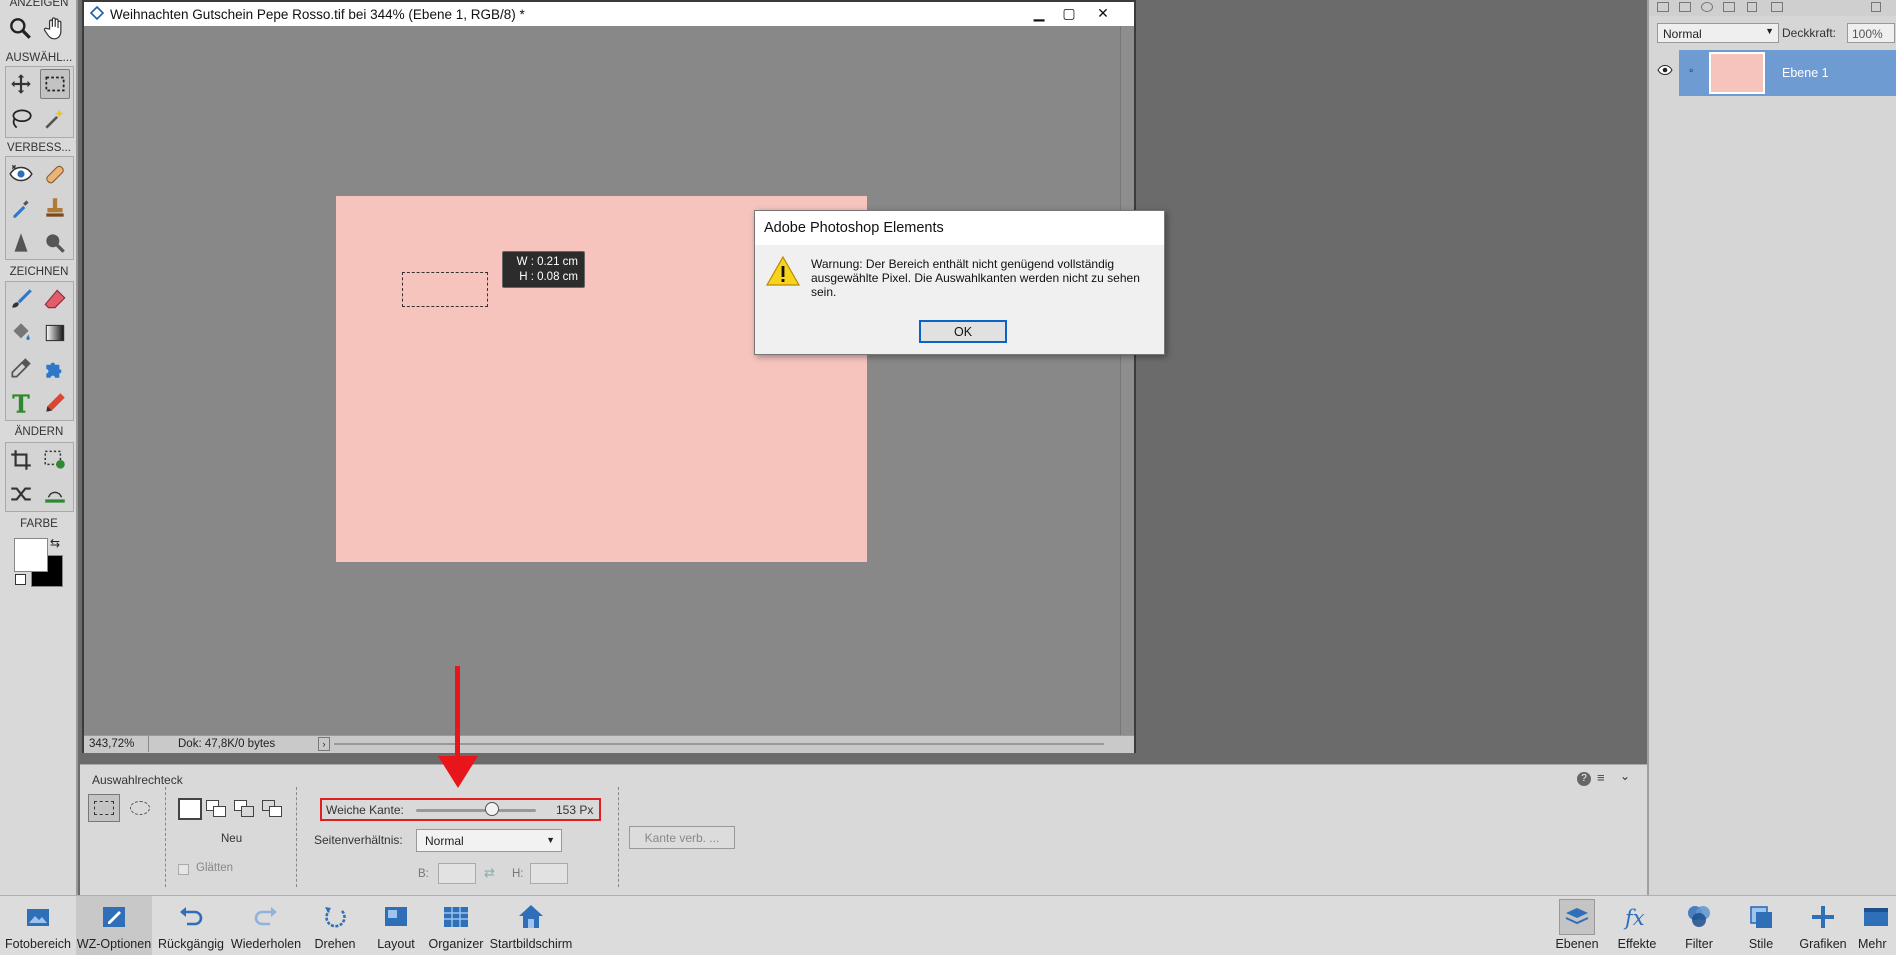  I want to click on blur-tool, so click(21, 243).